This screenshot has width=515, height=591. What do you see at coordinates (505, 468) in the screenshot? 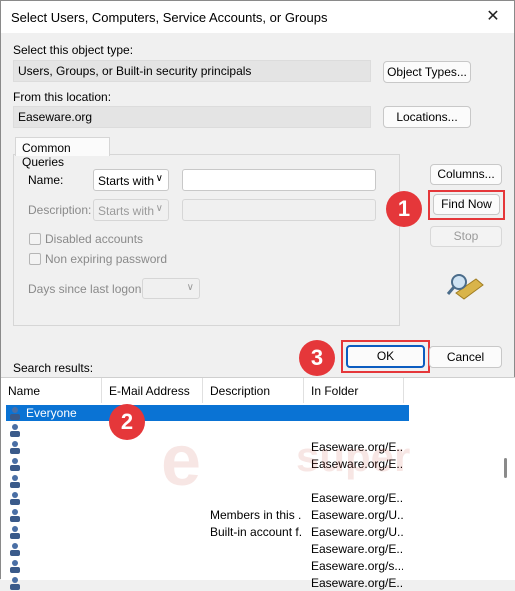
I see `results-scrollbar` at bounding box center [505, 468].